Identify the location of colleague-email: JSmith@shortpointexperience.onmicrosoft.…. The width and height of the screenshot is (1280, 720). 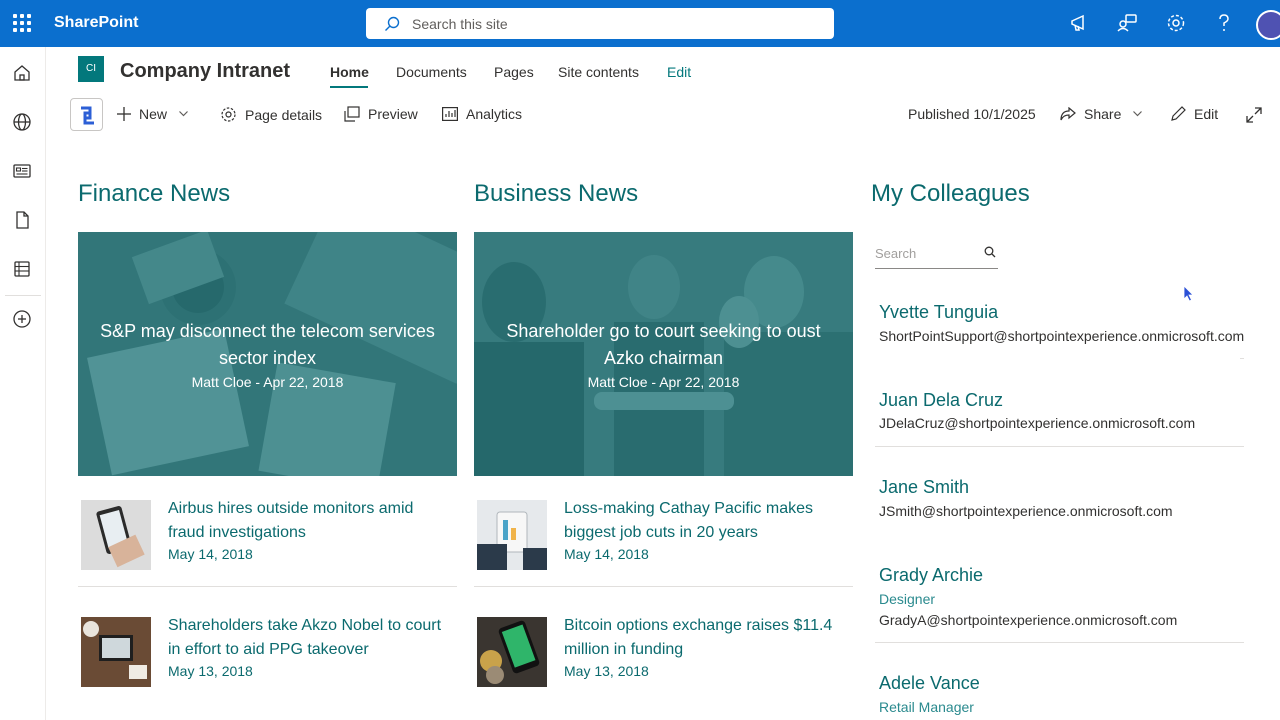
(1026, 511).